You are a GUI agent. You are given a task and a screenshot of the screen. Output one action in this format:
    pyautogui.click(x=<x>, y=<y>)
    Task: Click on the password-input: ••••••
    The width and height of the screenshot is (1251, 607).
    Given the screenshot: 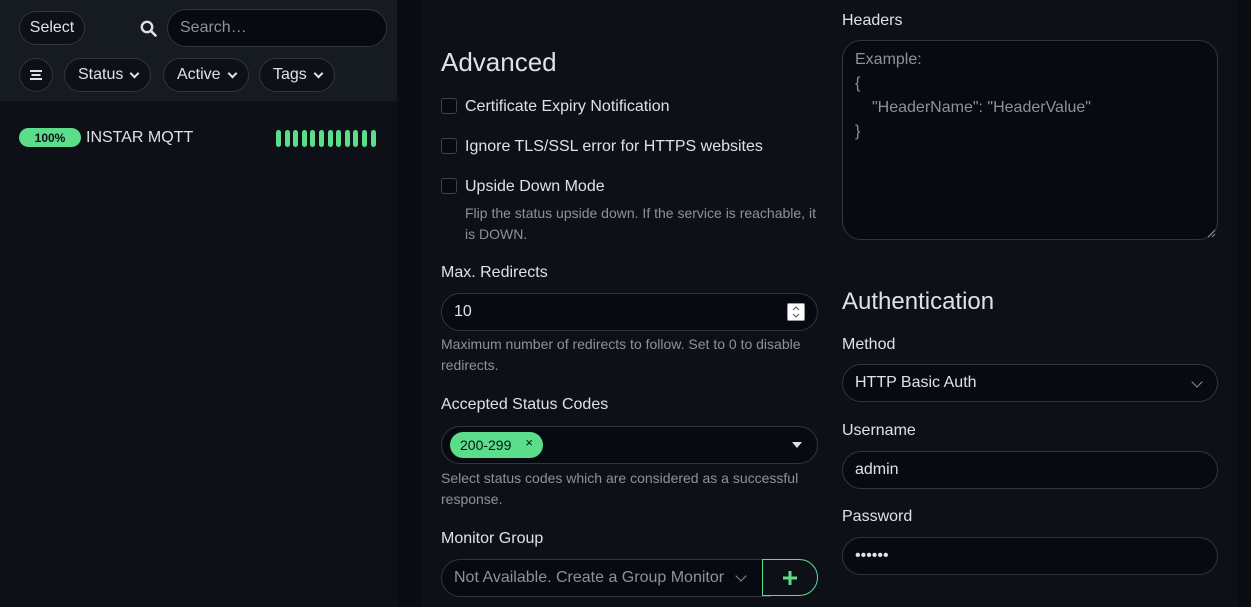 What is the action you would take?
    pyautogui.click(x=1030, y=556)
    